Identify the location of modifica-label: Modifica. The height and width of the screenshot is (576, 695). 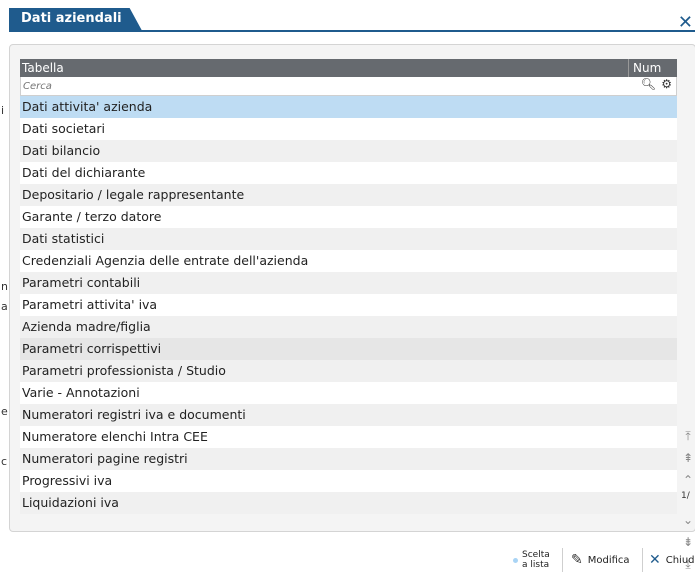
(608, 560).